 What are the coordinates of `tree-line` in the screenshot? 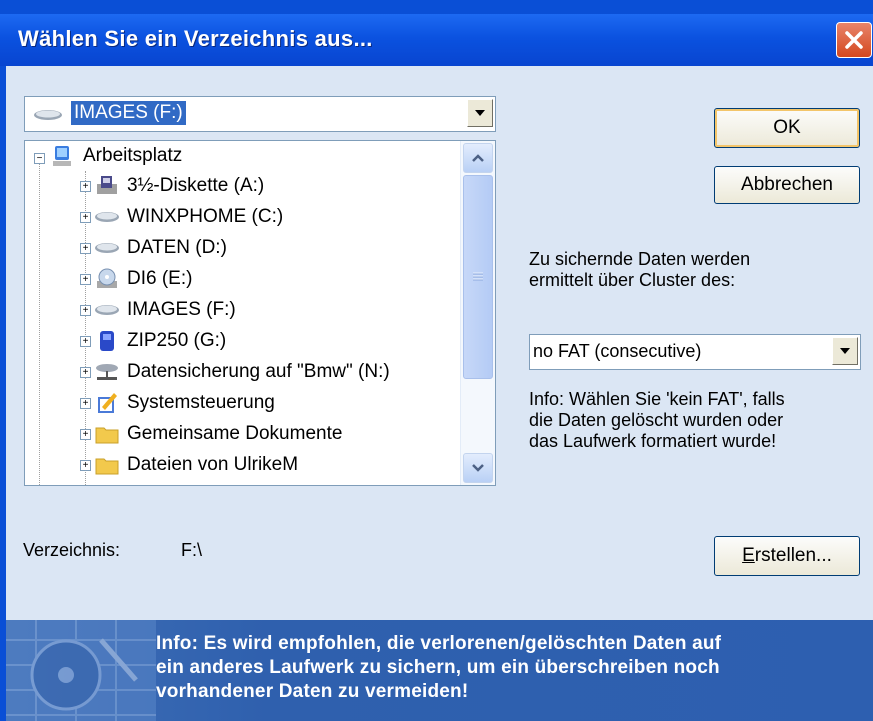 It's located at (39, 320).